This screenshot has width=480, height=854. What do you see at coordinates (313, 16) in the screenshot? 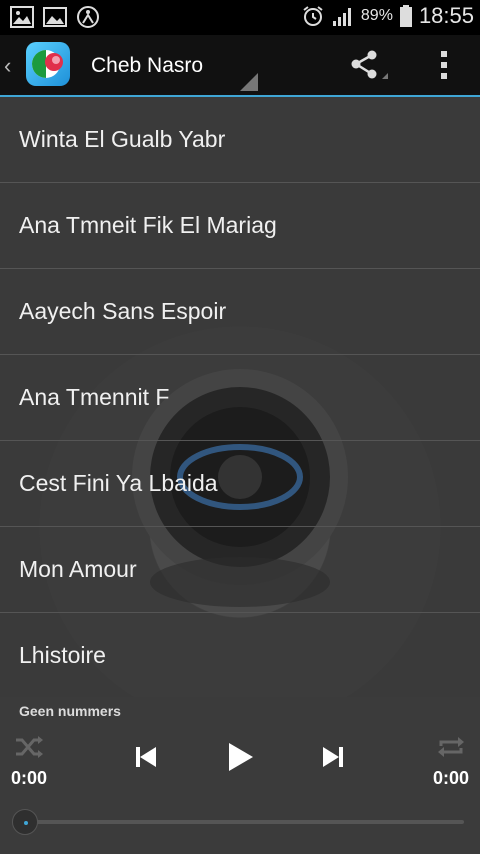
I see `alarm-icon` at bounding box center [313, 16].